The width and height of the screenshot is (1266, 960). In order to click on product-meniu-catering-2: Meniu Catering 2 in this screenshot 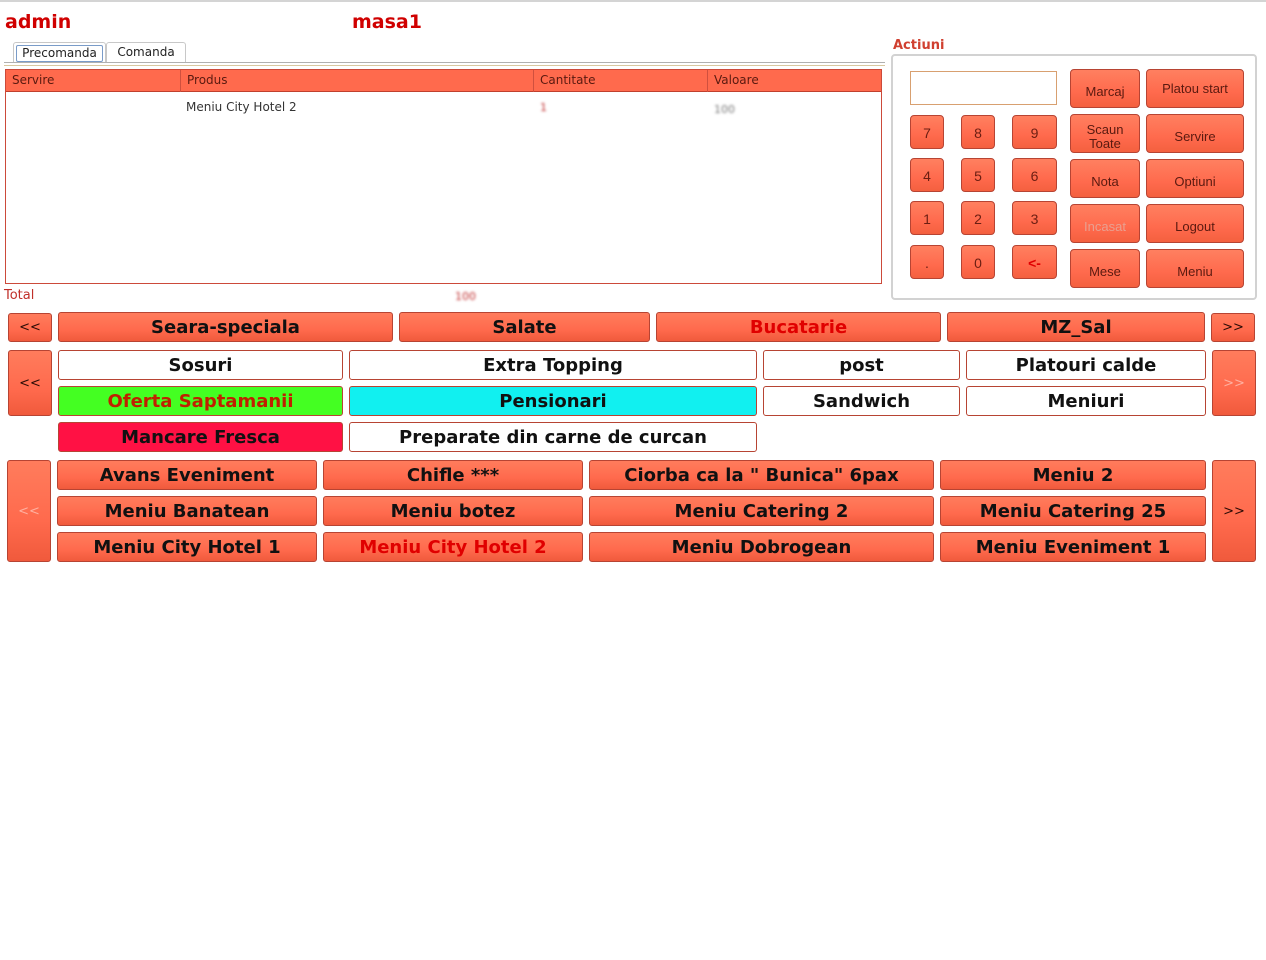, I will do `click(761, 511)`.